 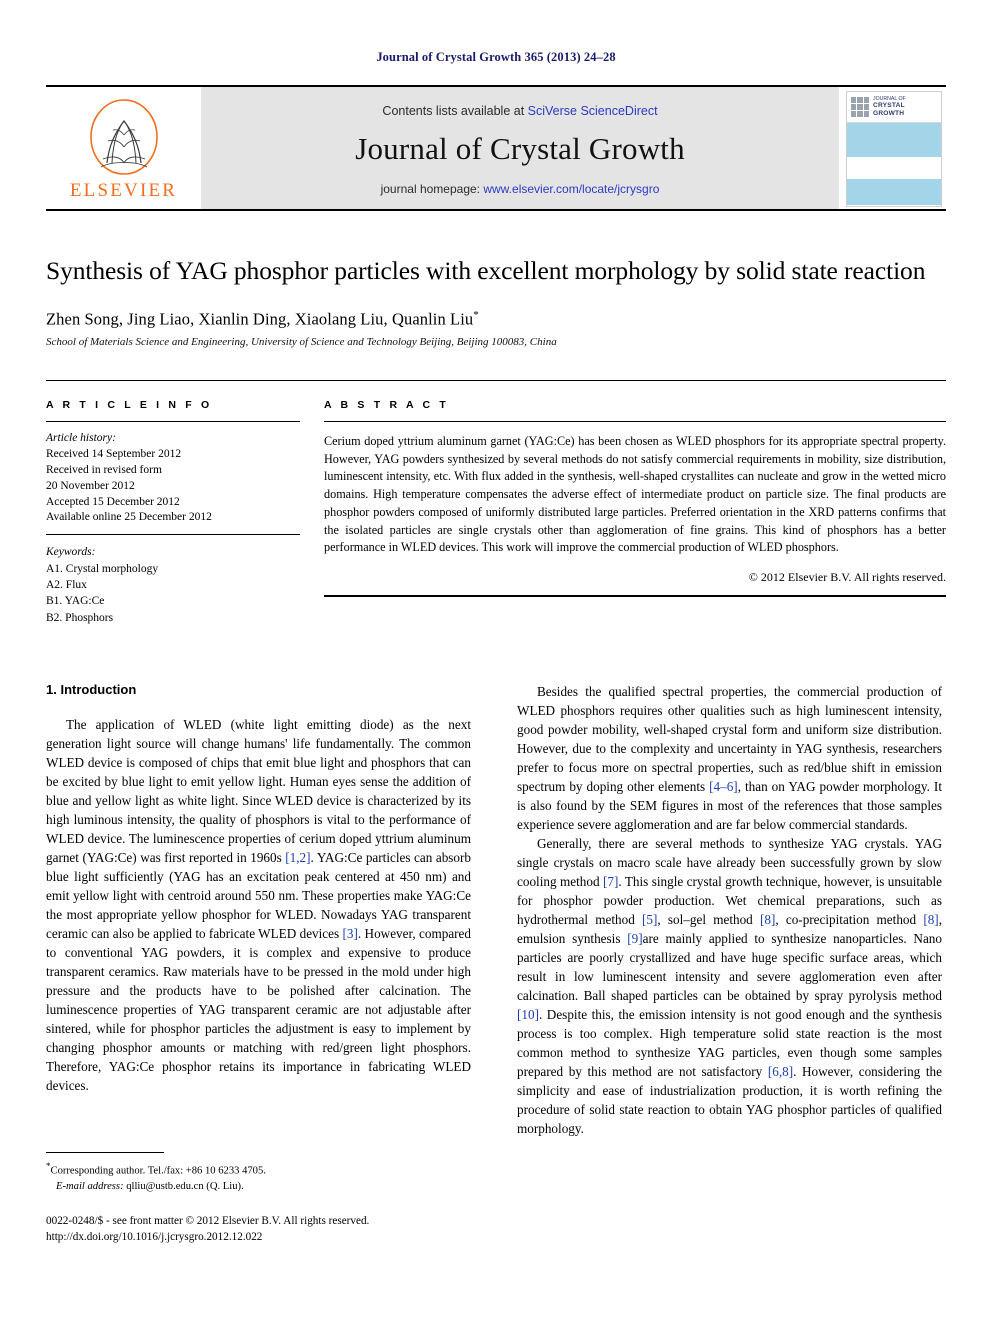 What do you see at coordinates (528, 1014) in the screenshot?
I see `citation-link: [10]` at bounding box center [528, 1014].